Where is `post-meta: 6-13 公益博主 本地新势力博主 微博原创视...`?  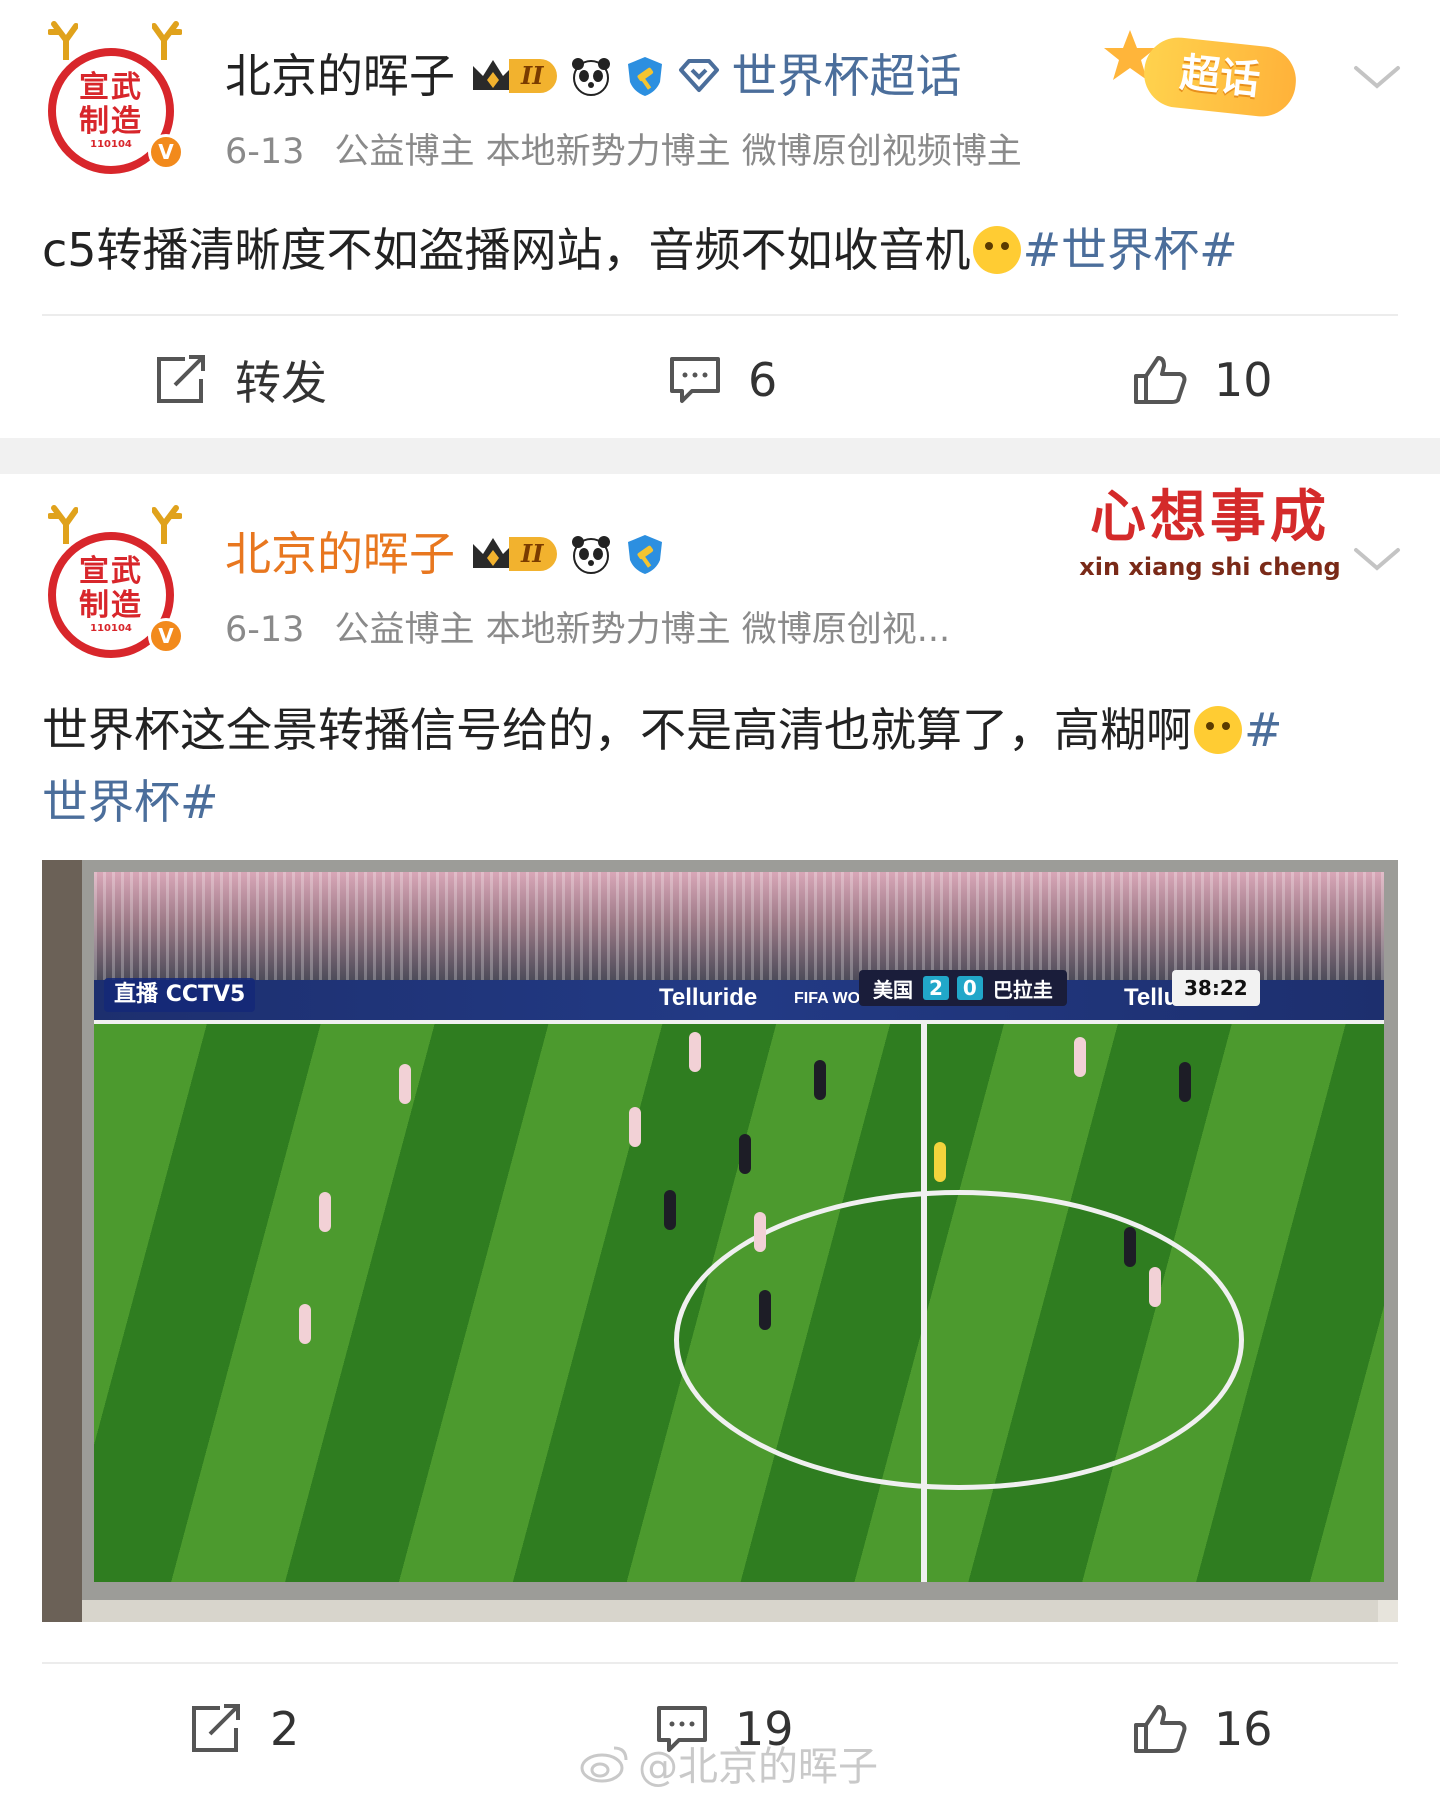 post-meta: 6-13 公益博主 本地新势力博主 微博原创视... is located at coordinates (587, 630).